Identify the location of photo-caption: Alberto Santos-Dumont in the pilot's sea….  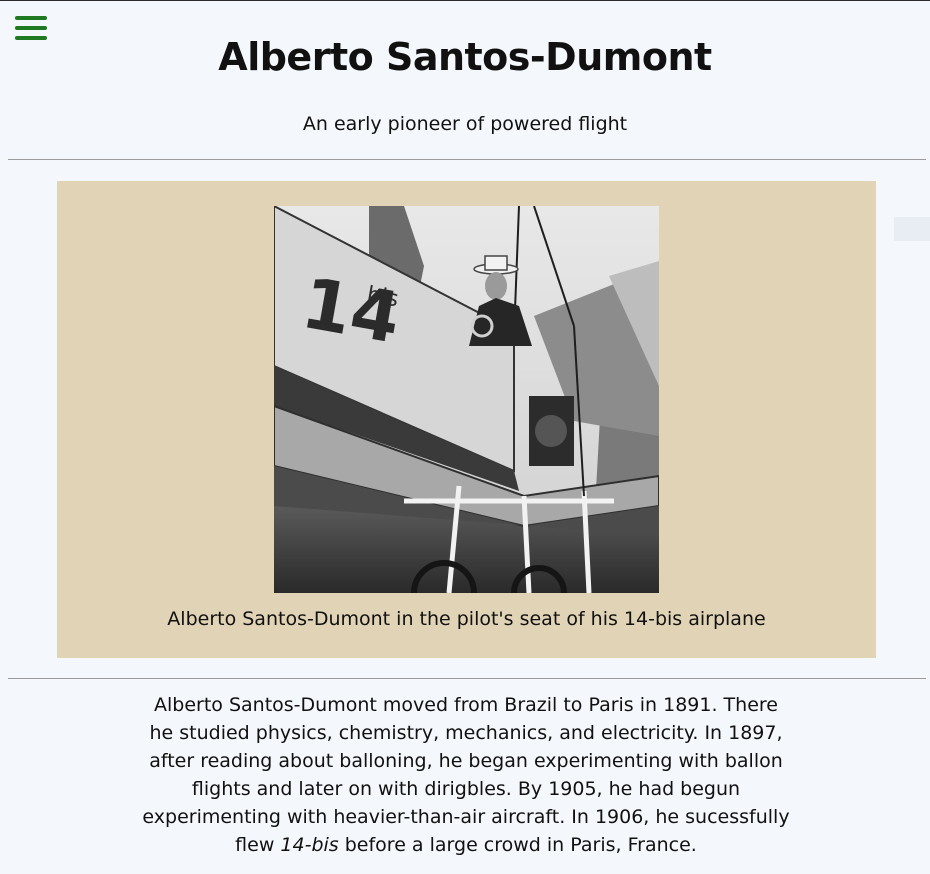
(466, 619).